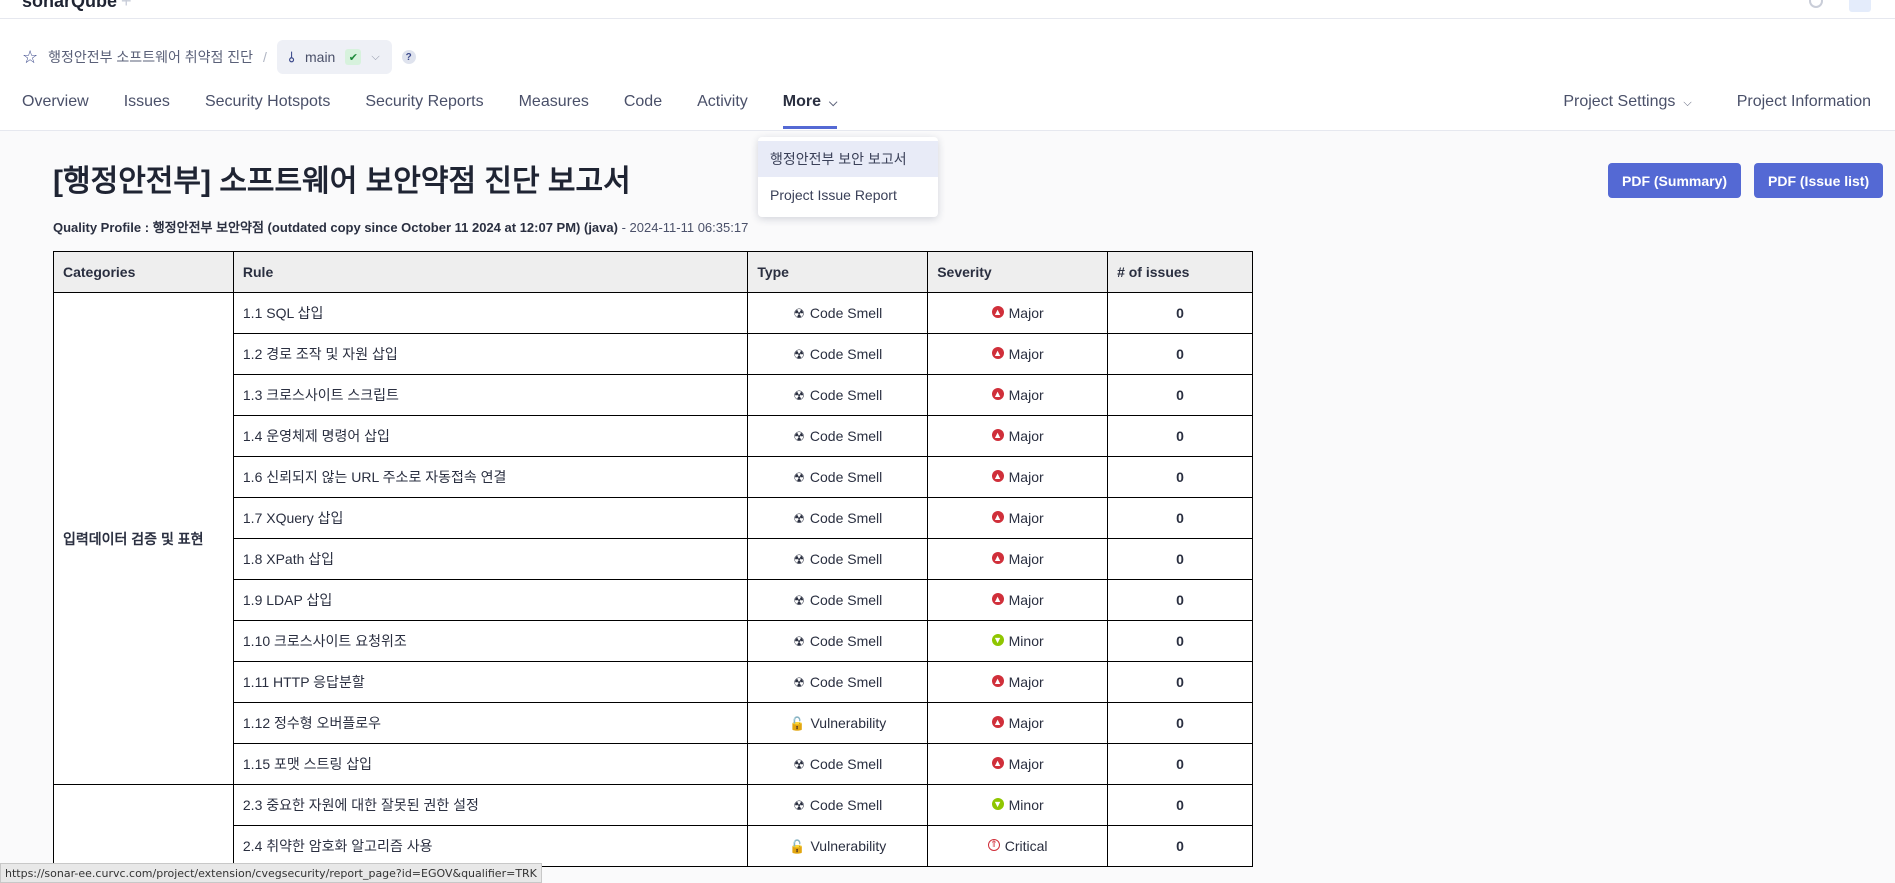 This screenshot has width=1895, height=883. Describe the element at coordinates (1804, 109) in the screenshot. I see `project-information-link: Project Information` at that location.